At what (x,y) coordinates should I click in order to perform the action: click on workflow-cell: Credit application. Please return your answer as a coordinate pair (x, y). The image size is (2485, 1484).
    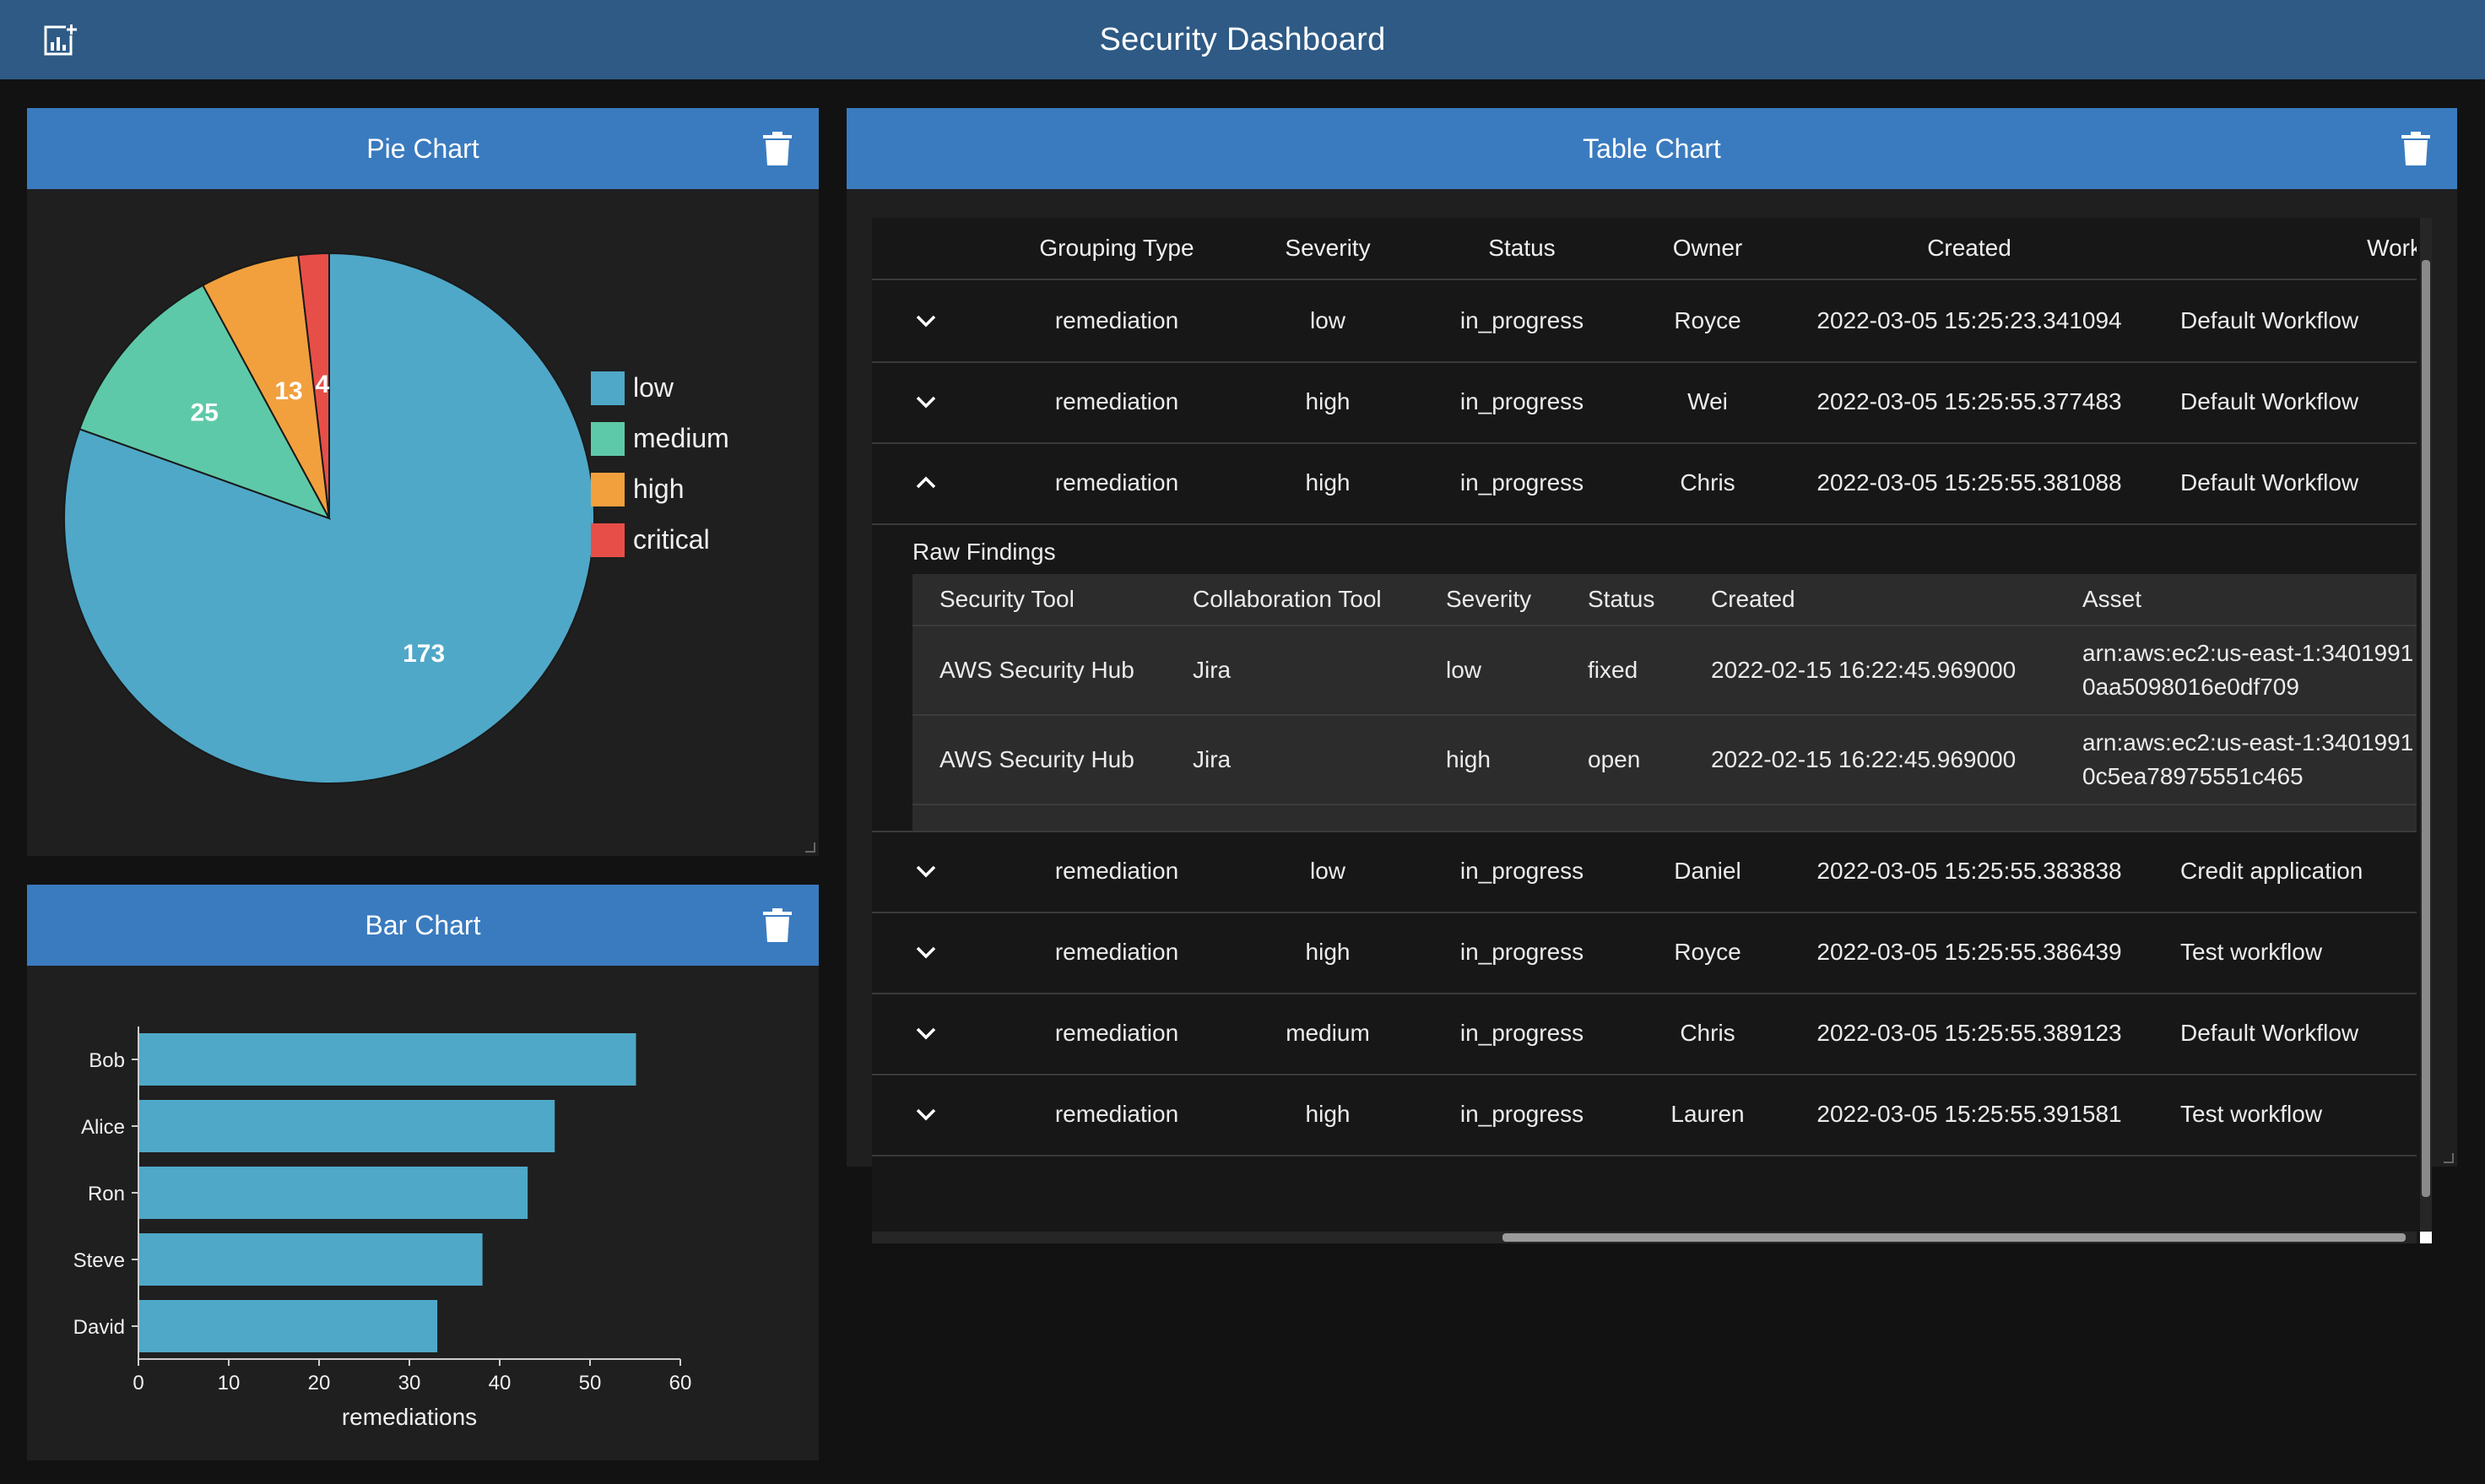
    Looking at the image, I should click on (2271, 871).